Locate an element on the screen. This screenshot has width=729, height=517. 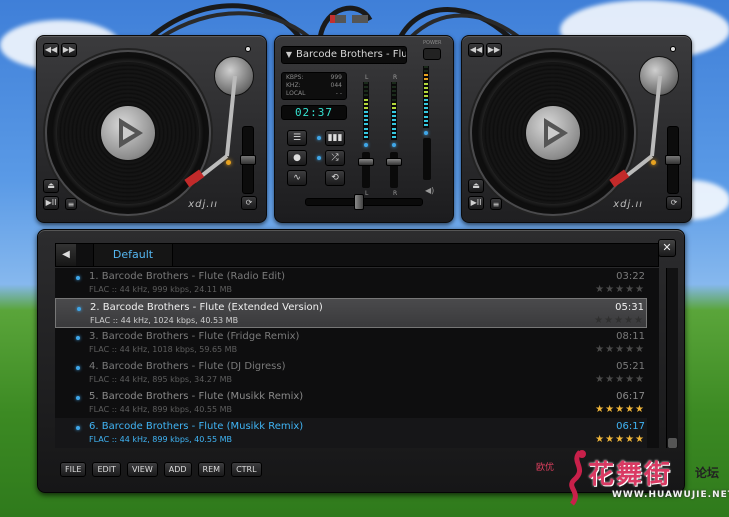
master-volume-fader is located at coordinates (427, 159).